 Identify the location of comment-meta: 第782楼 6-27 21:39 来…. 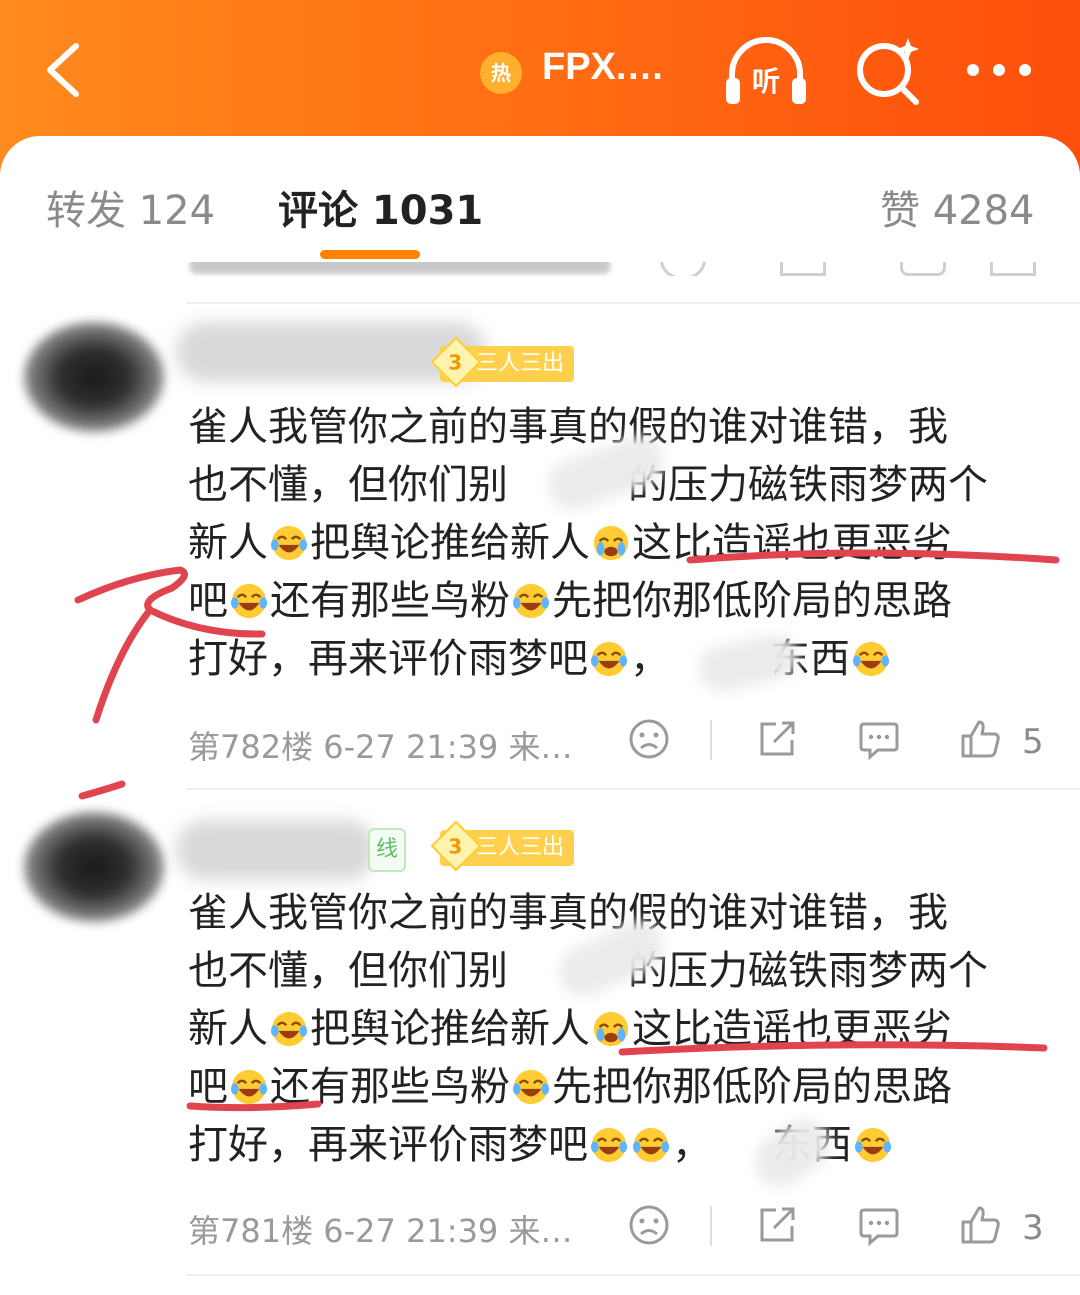
(380, 745).